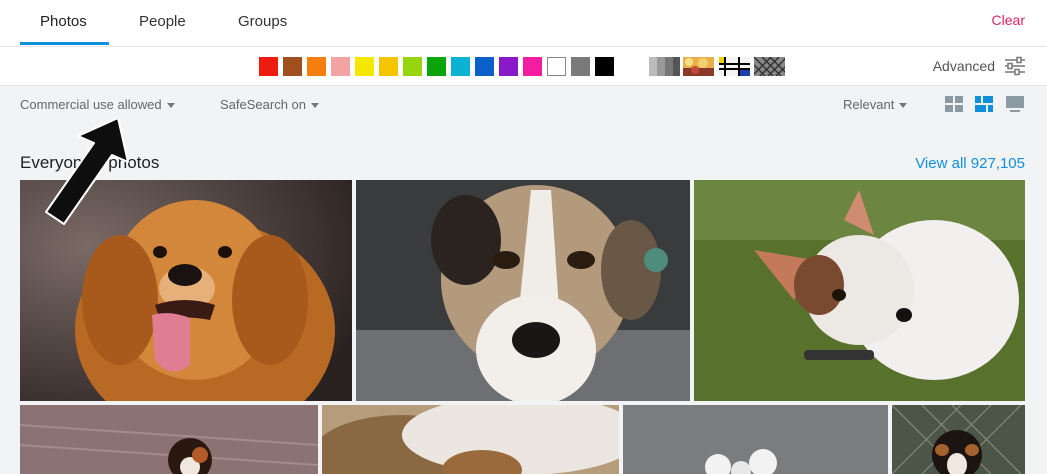  I want to click on sort-dropdown-label: Relevant, so click(869, 104).